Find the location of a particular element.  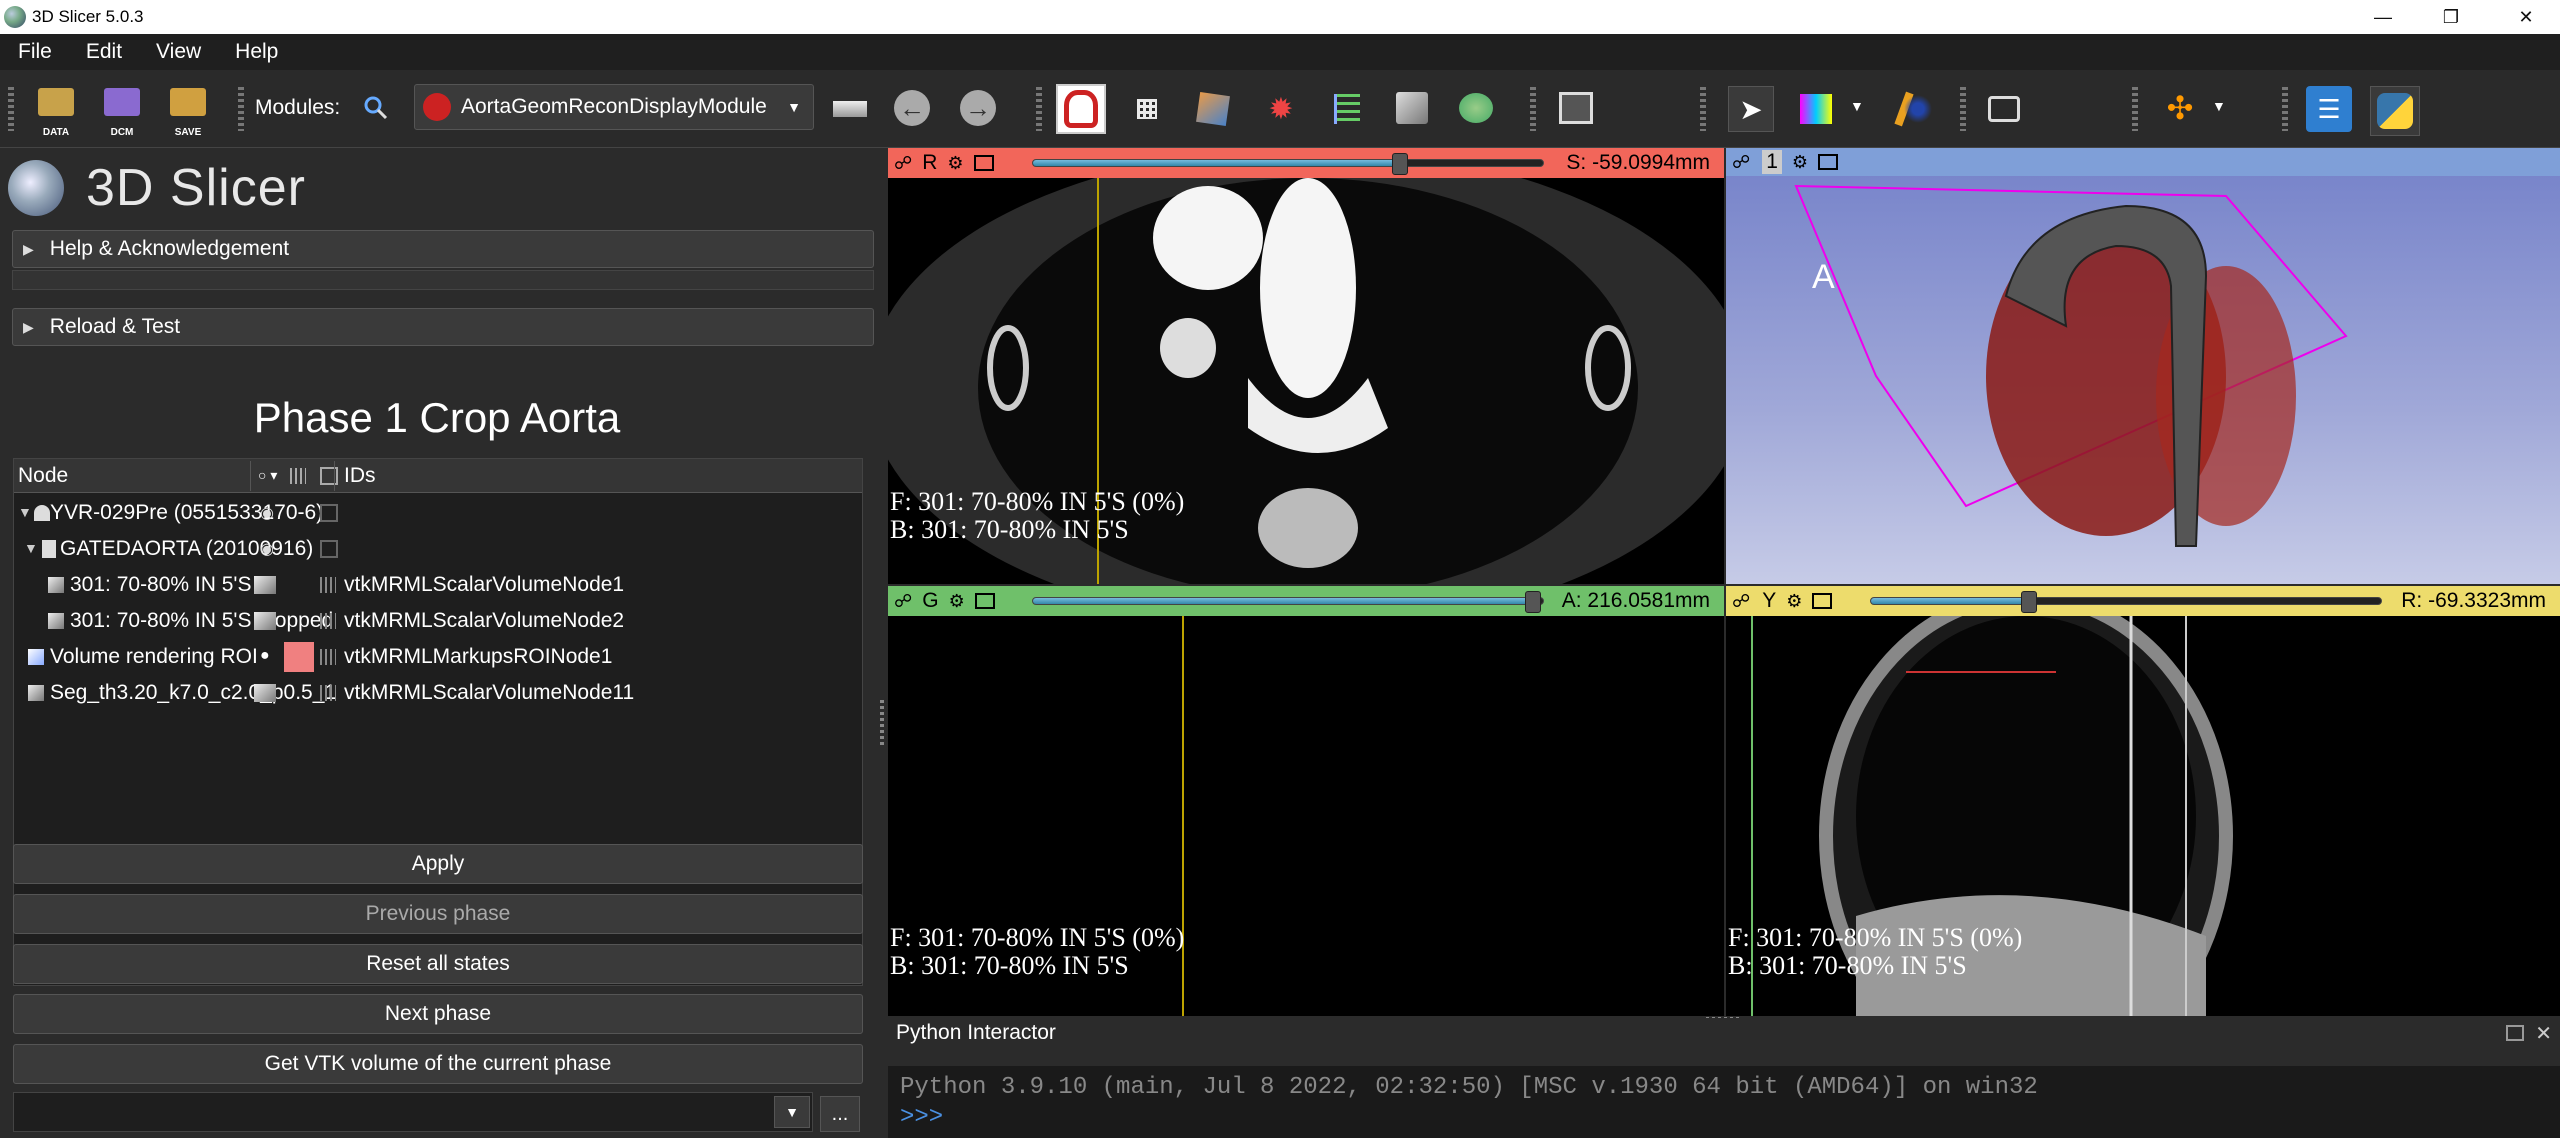

window-level-button is located at coordinates (1816, 109).